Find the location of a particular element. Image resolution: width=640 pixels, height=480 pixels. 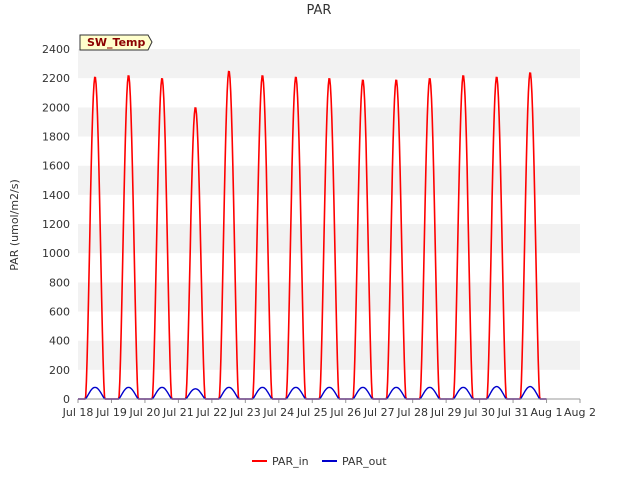

x-tick-label: Aug 1 is located at coordinates (547, 412).